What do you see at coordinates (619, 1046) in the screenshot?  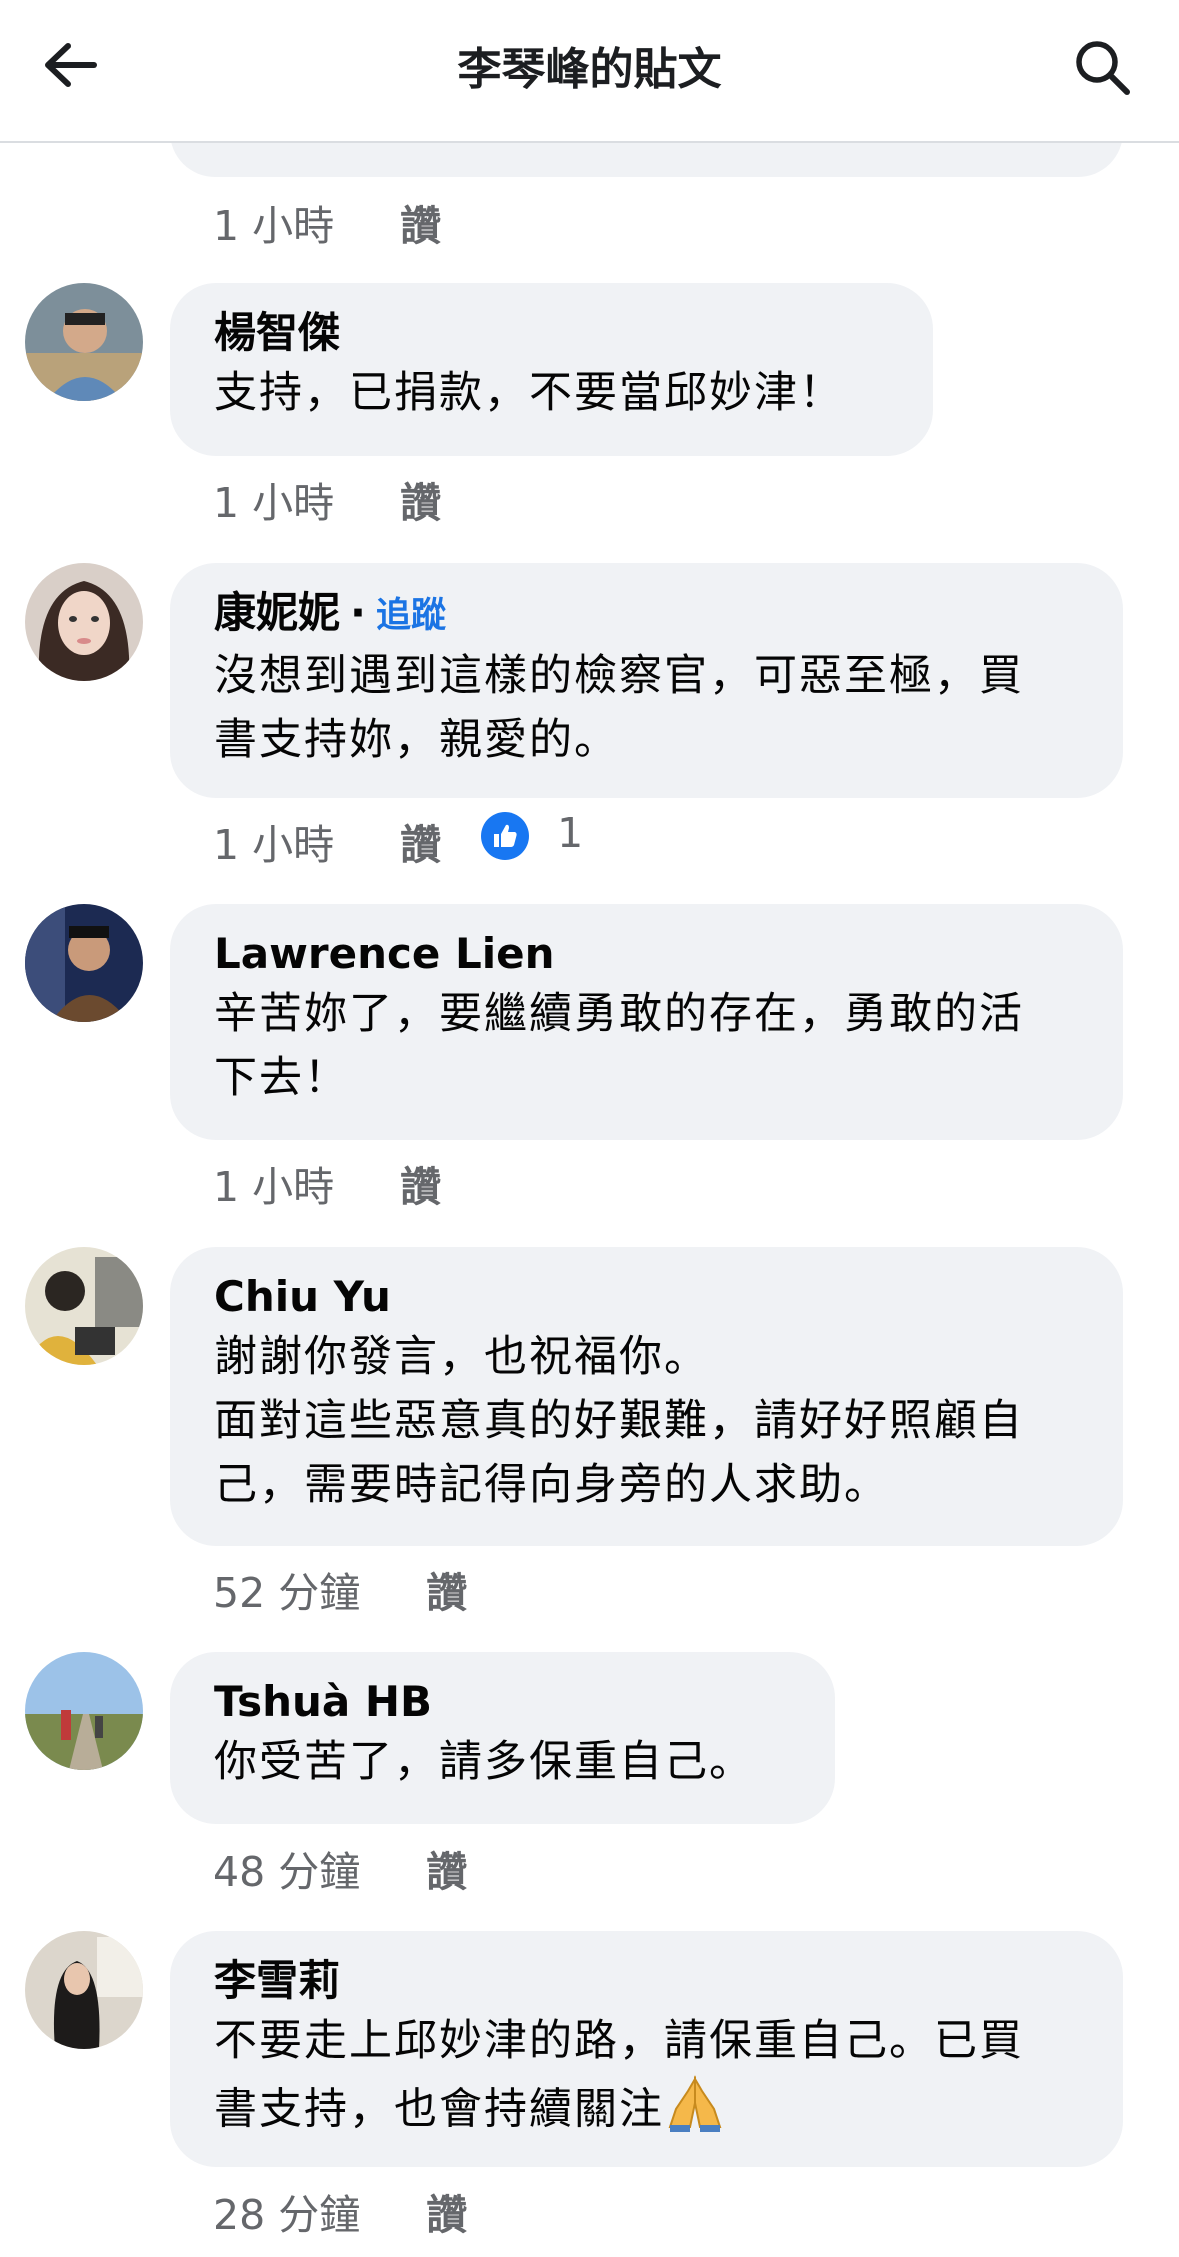 I see `comment-text: 辛苦妳了，要繼續勇敢的存在，勇敢的活 下去！` at bounding box center [619, 1046].